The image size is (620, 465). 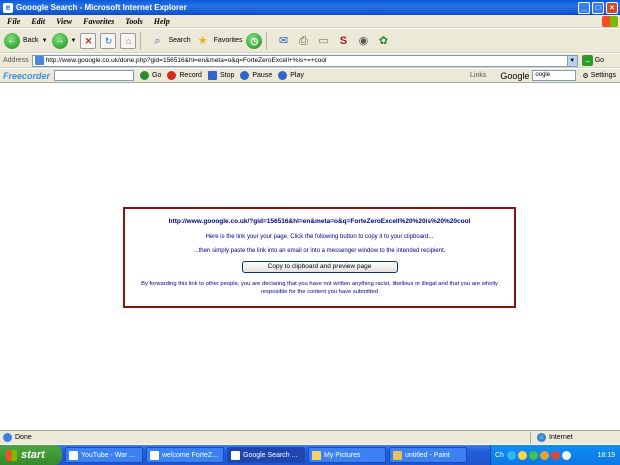 I want to click on record-icon, so click(x=172, y=75).